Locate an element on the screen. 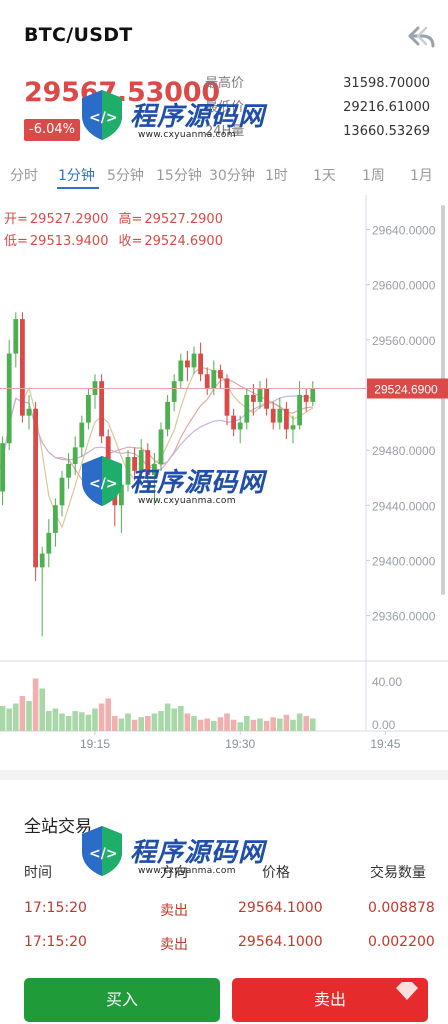 This screenshot has height=1024, width=448. trade-row: 17:15:20 卖出 29564.1000 0.002200 is located at coordinates (224, 945).